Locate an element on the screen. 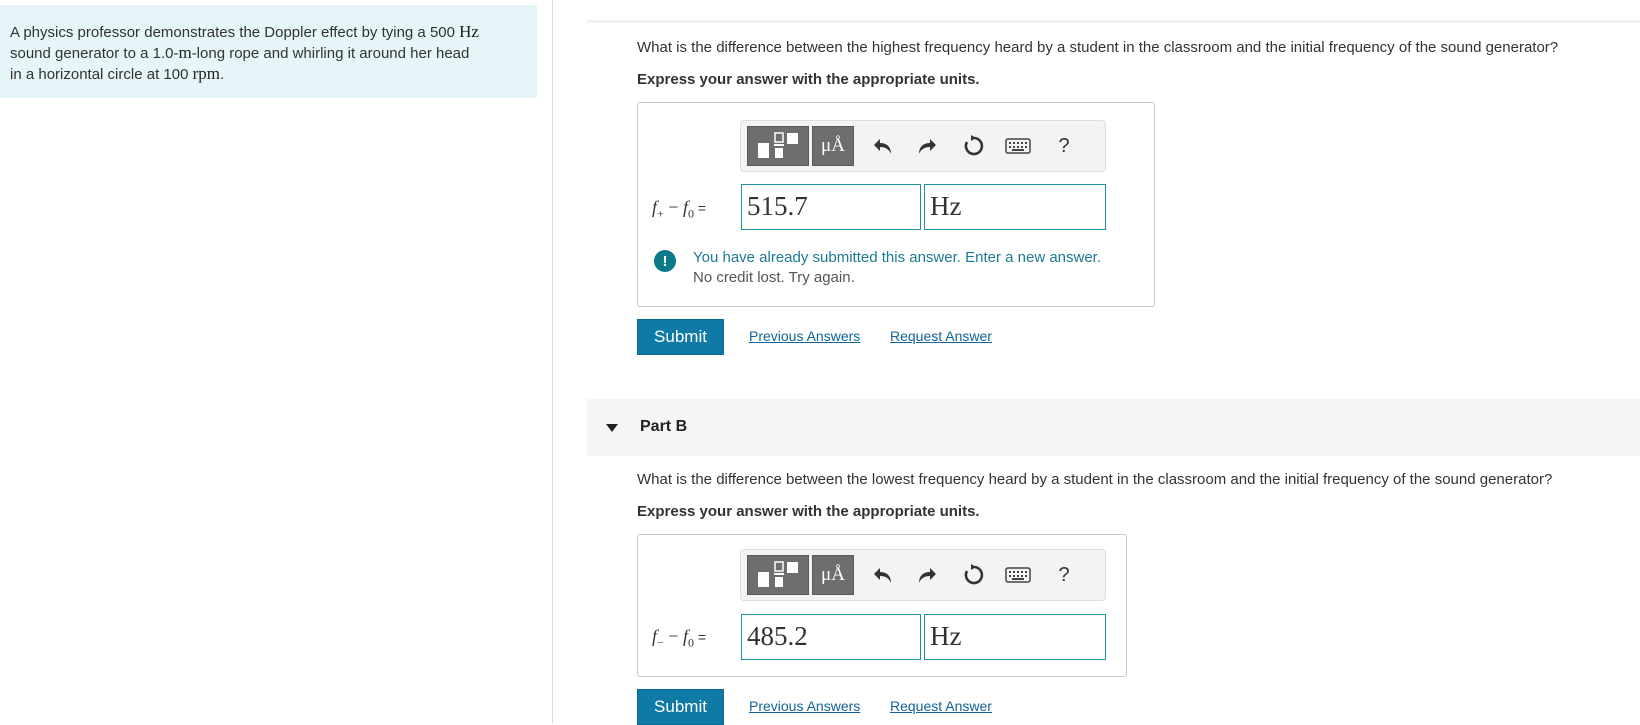  warning-glyph: ! is located at coordinates (665, 261).